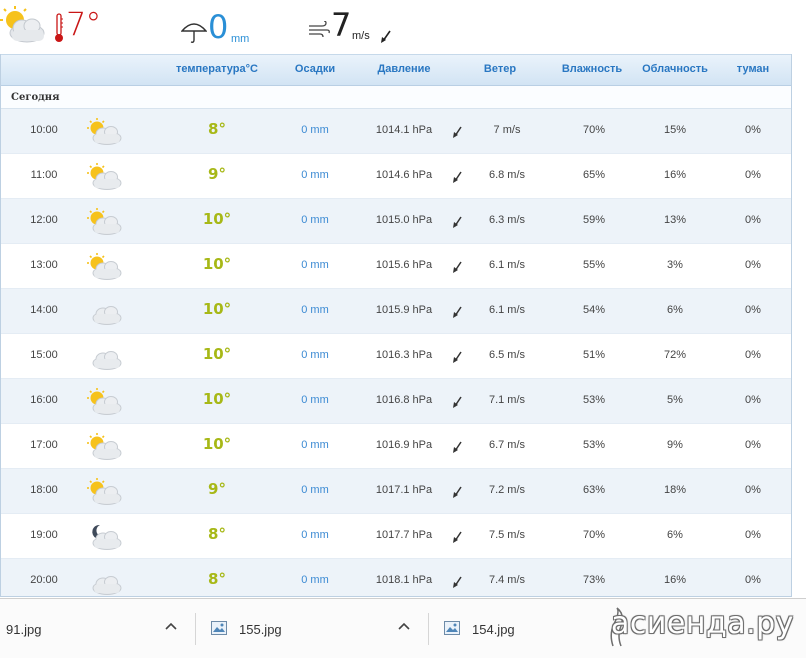  Describe the element at coordinates (44, 580) in the screenshot. I see `row-time: 20:00` at that location.